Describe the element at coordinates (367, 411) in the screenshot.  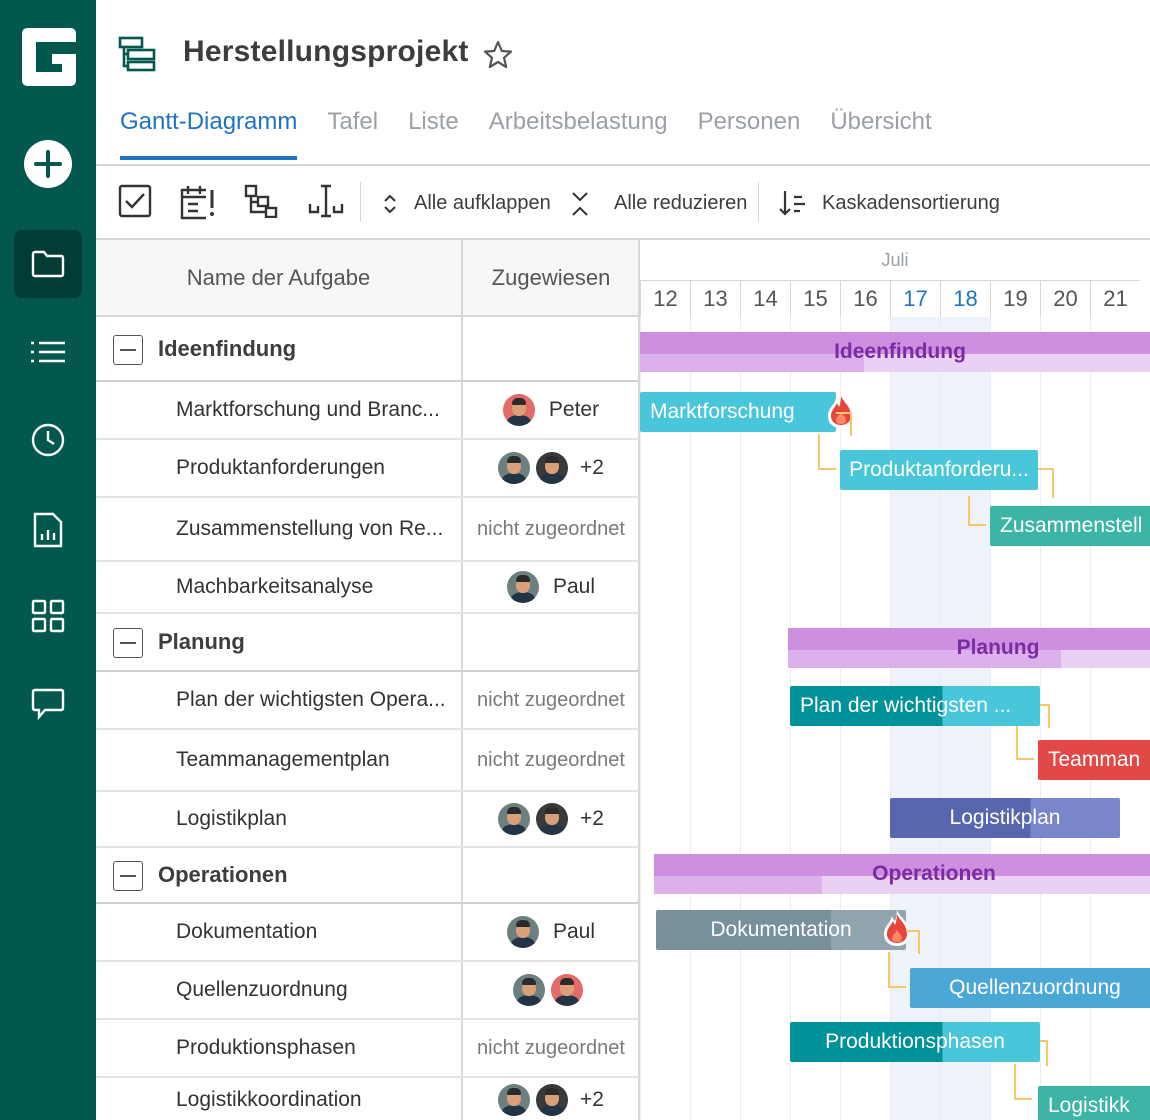
I see `task-row: Marktforschung und Branc... Peter` at that location.